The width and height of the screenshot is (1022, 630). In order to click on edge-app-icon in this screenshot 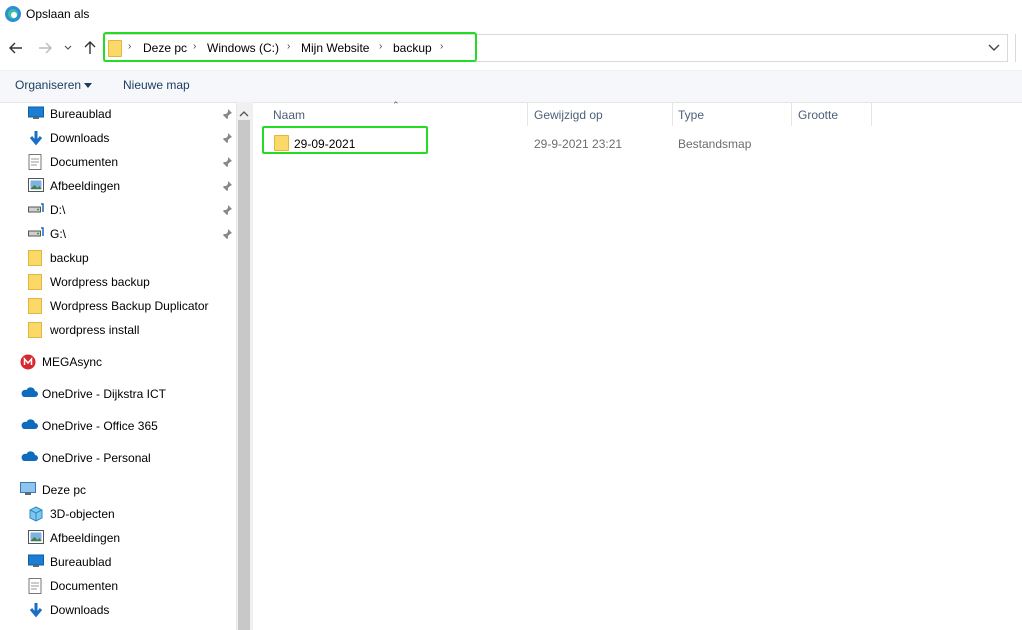, I will do `click(13, 14)`.